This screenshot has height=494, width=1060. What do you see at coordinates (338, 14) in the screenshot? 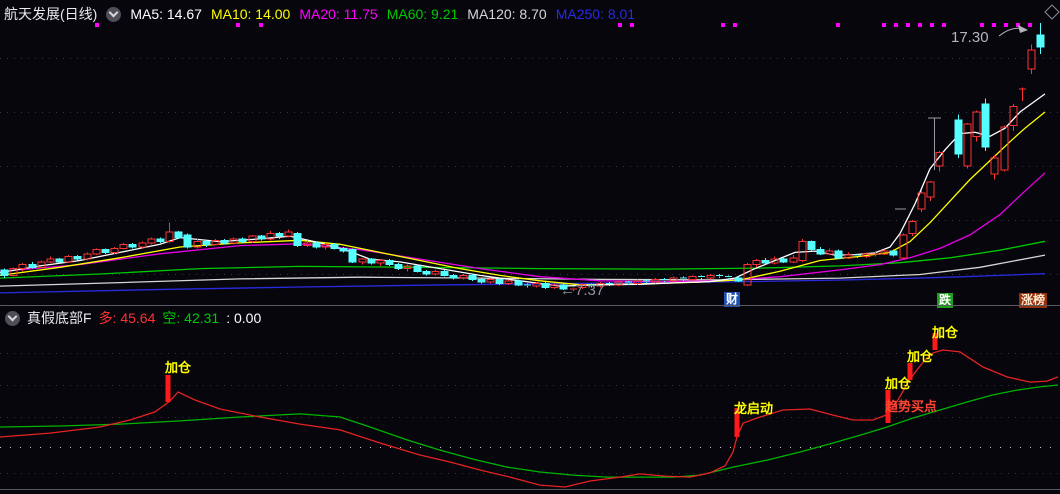
I see `ma20-value: MA20: 11.75` at bounding box center [338, 14].